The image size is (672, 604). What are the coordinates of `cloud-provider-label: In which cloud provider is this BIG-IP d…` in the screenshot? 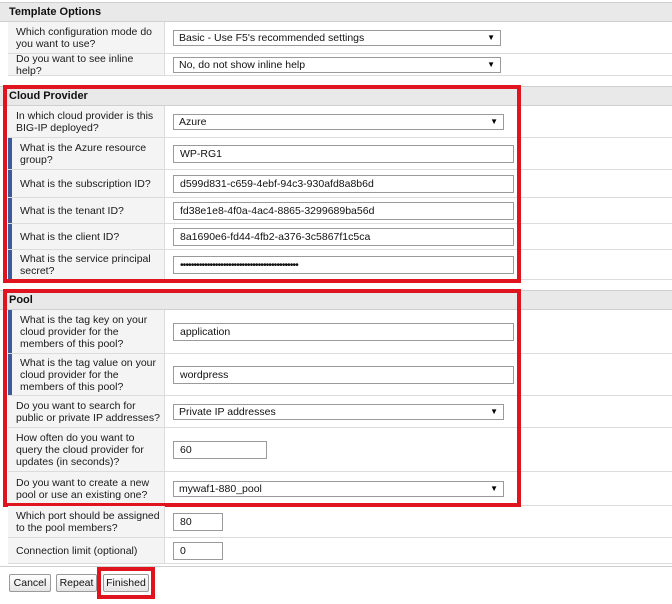 It's located at (86, 121).